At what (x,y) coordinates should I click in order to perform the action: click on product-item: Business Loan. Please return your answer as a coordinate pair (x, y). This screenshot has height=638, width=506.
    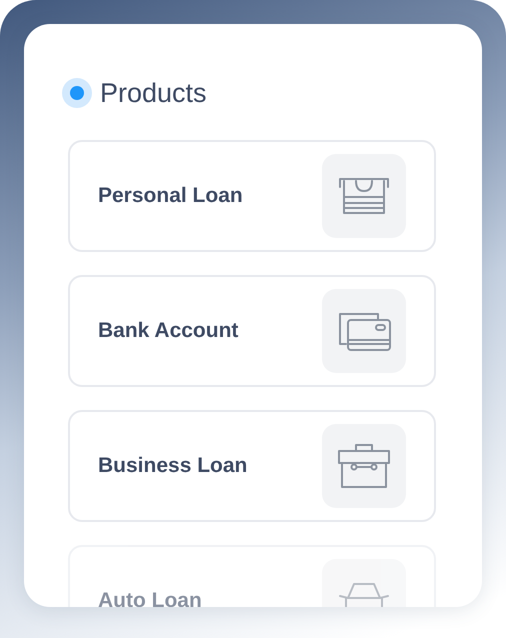
    Looking at the image, I should click on (252, 466).